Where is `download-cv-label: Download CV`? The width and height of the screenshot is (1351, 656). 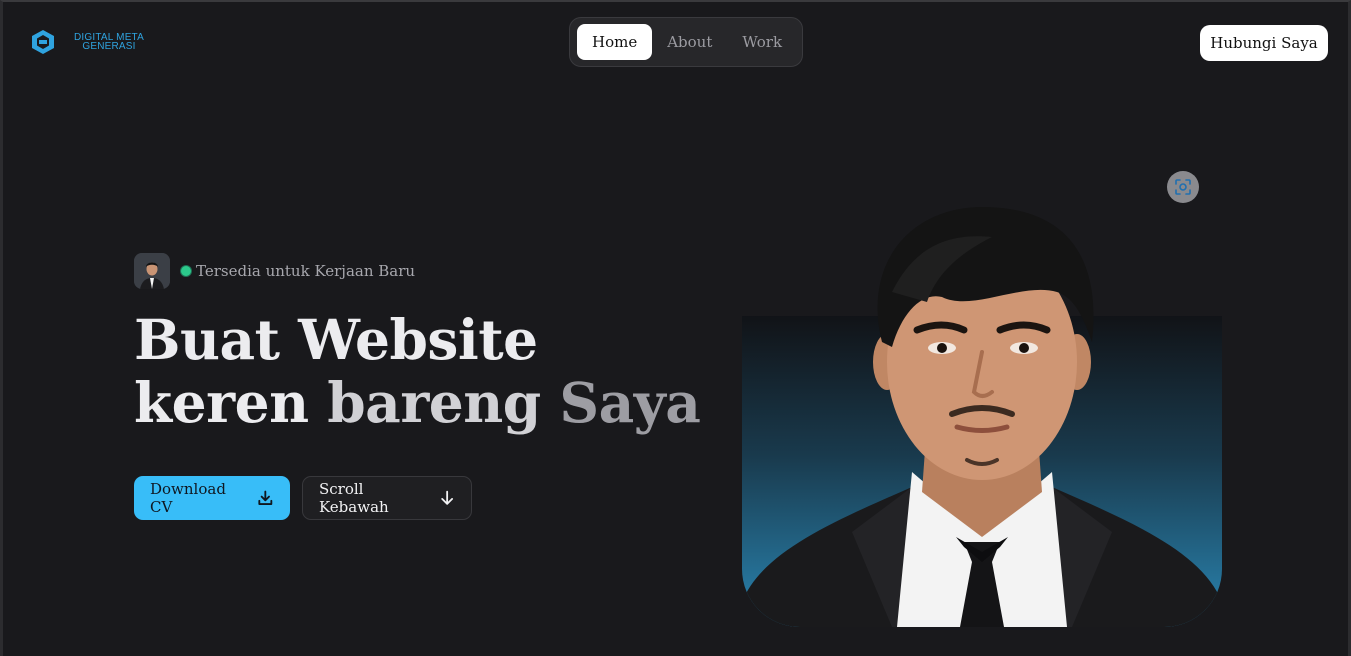 download-cv-label: Download CV is located at coordinates (188, 498).